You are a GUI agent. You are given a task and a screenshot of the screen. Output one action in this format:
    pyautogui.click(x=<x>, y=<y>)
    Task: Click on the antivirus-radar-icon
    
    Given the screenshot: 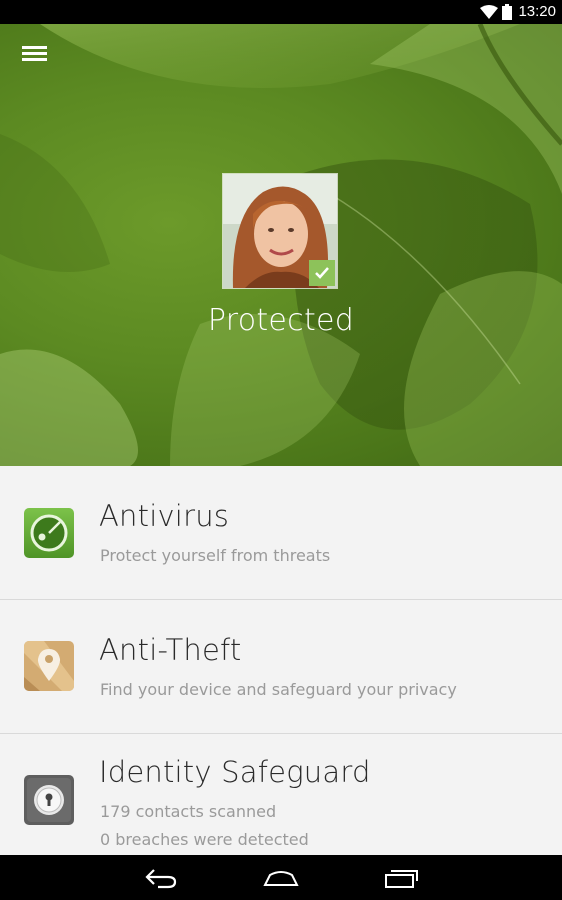 What is the action you would take?
    pyautogui.click(x=49, y=533)
    